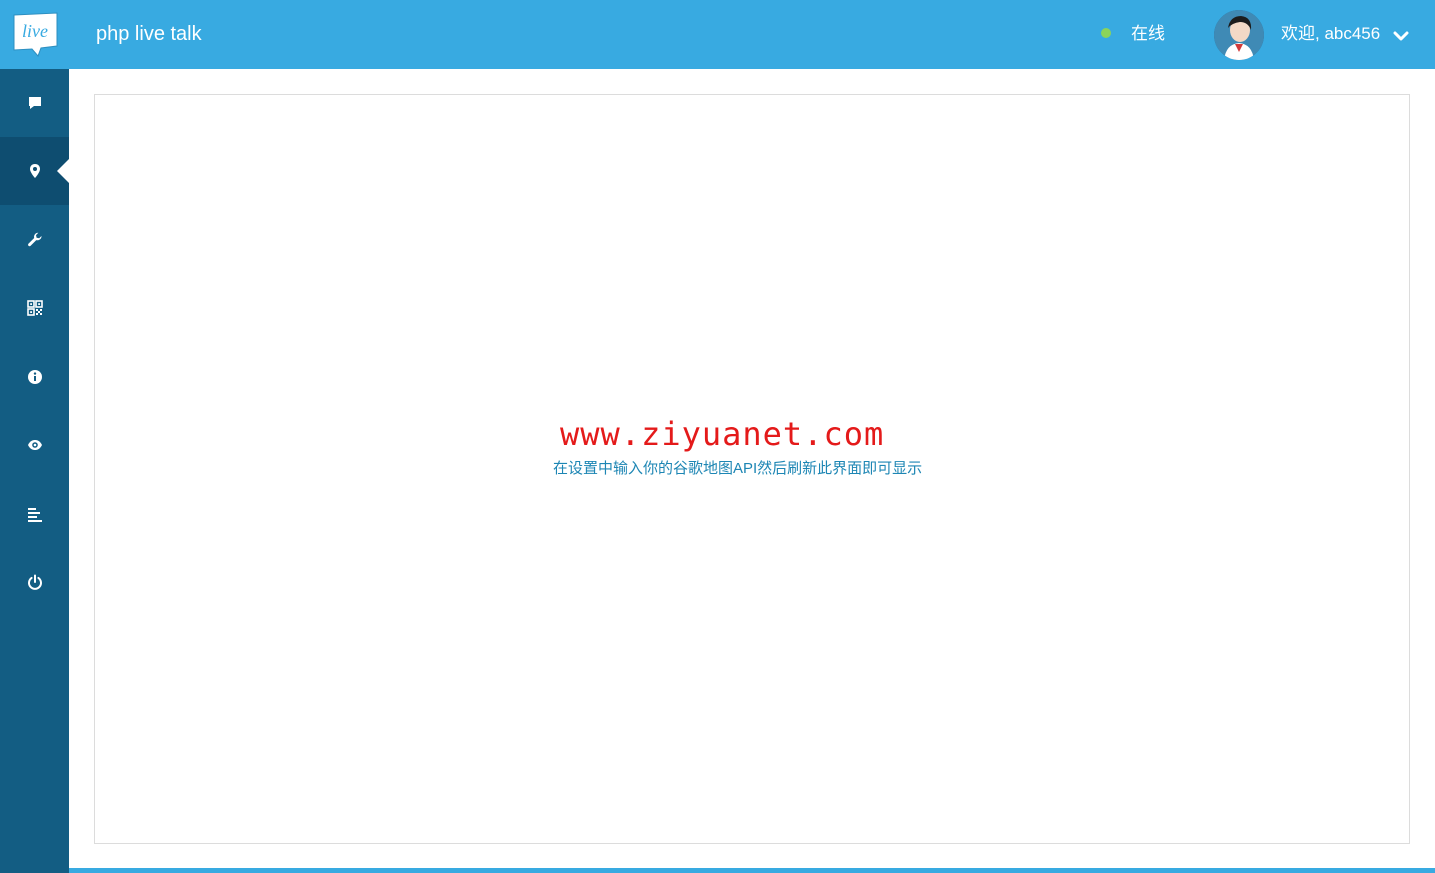 This screenshot has width=1435, height=873. I want to click on map-marker-icon, so click(34, 171).